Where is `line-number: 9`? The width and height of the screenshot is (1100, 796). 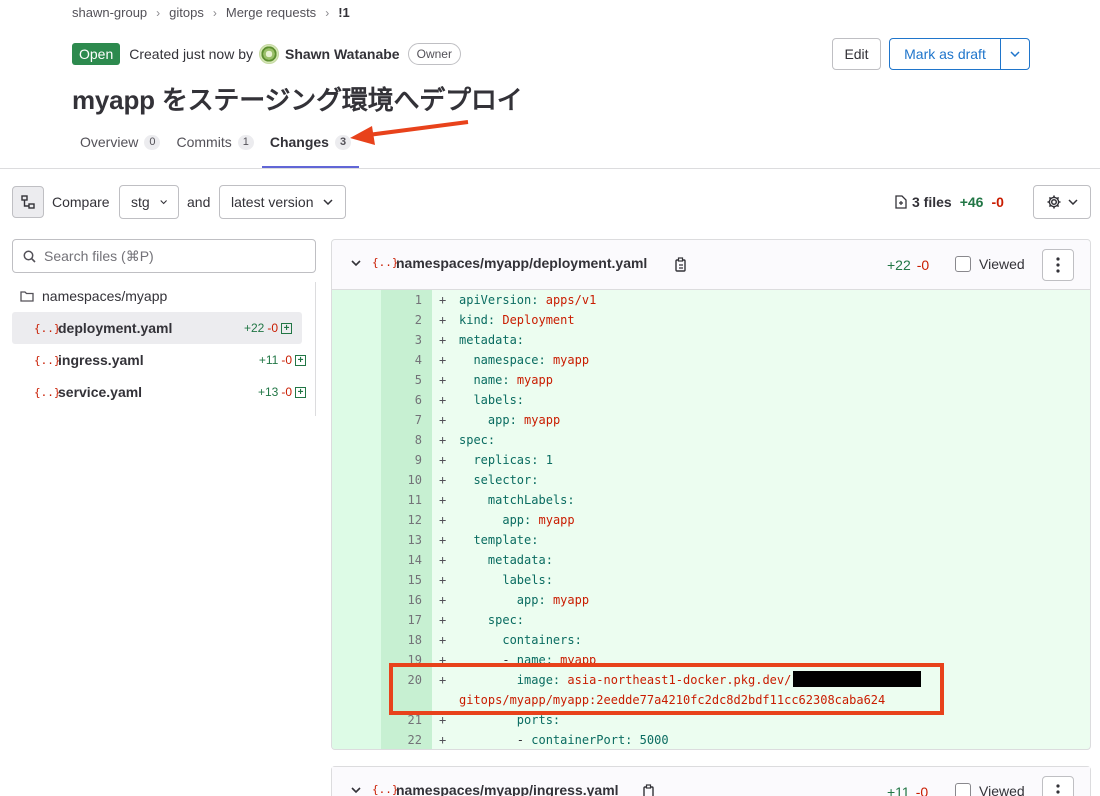 line-number: 9 is located at coordinates (402, 460).